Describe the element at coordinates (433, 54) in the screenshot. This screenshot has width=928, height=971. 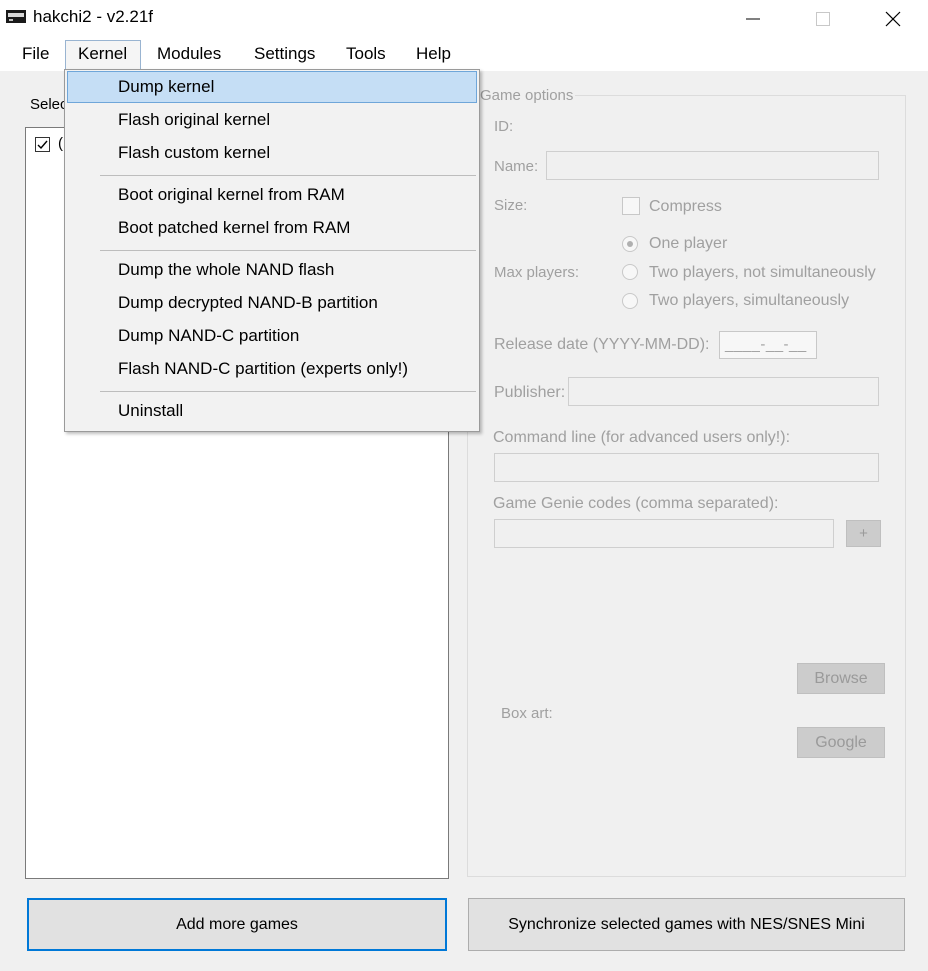
I see `menu-help: Help` at that location.